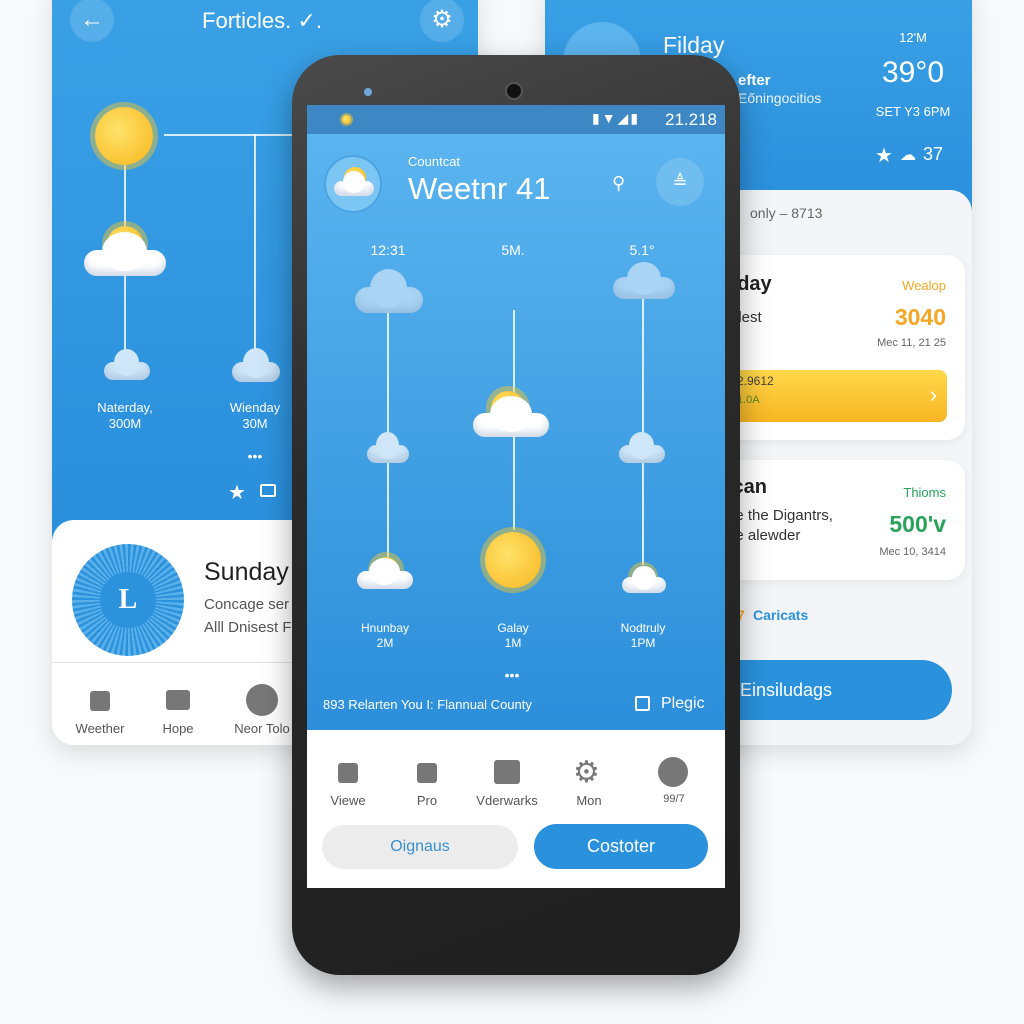  Describe the element at coordinates (913, 72) in the screenshot. I see `temperature: 39°0` at that location.